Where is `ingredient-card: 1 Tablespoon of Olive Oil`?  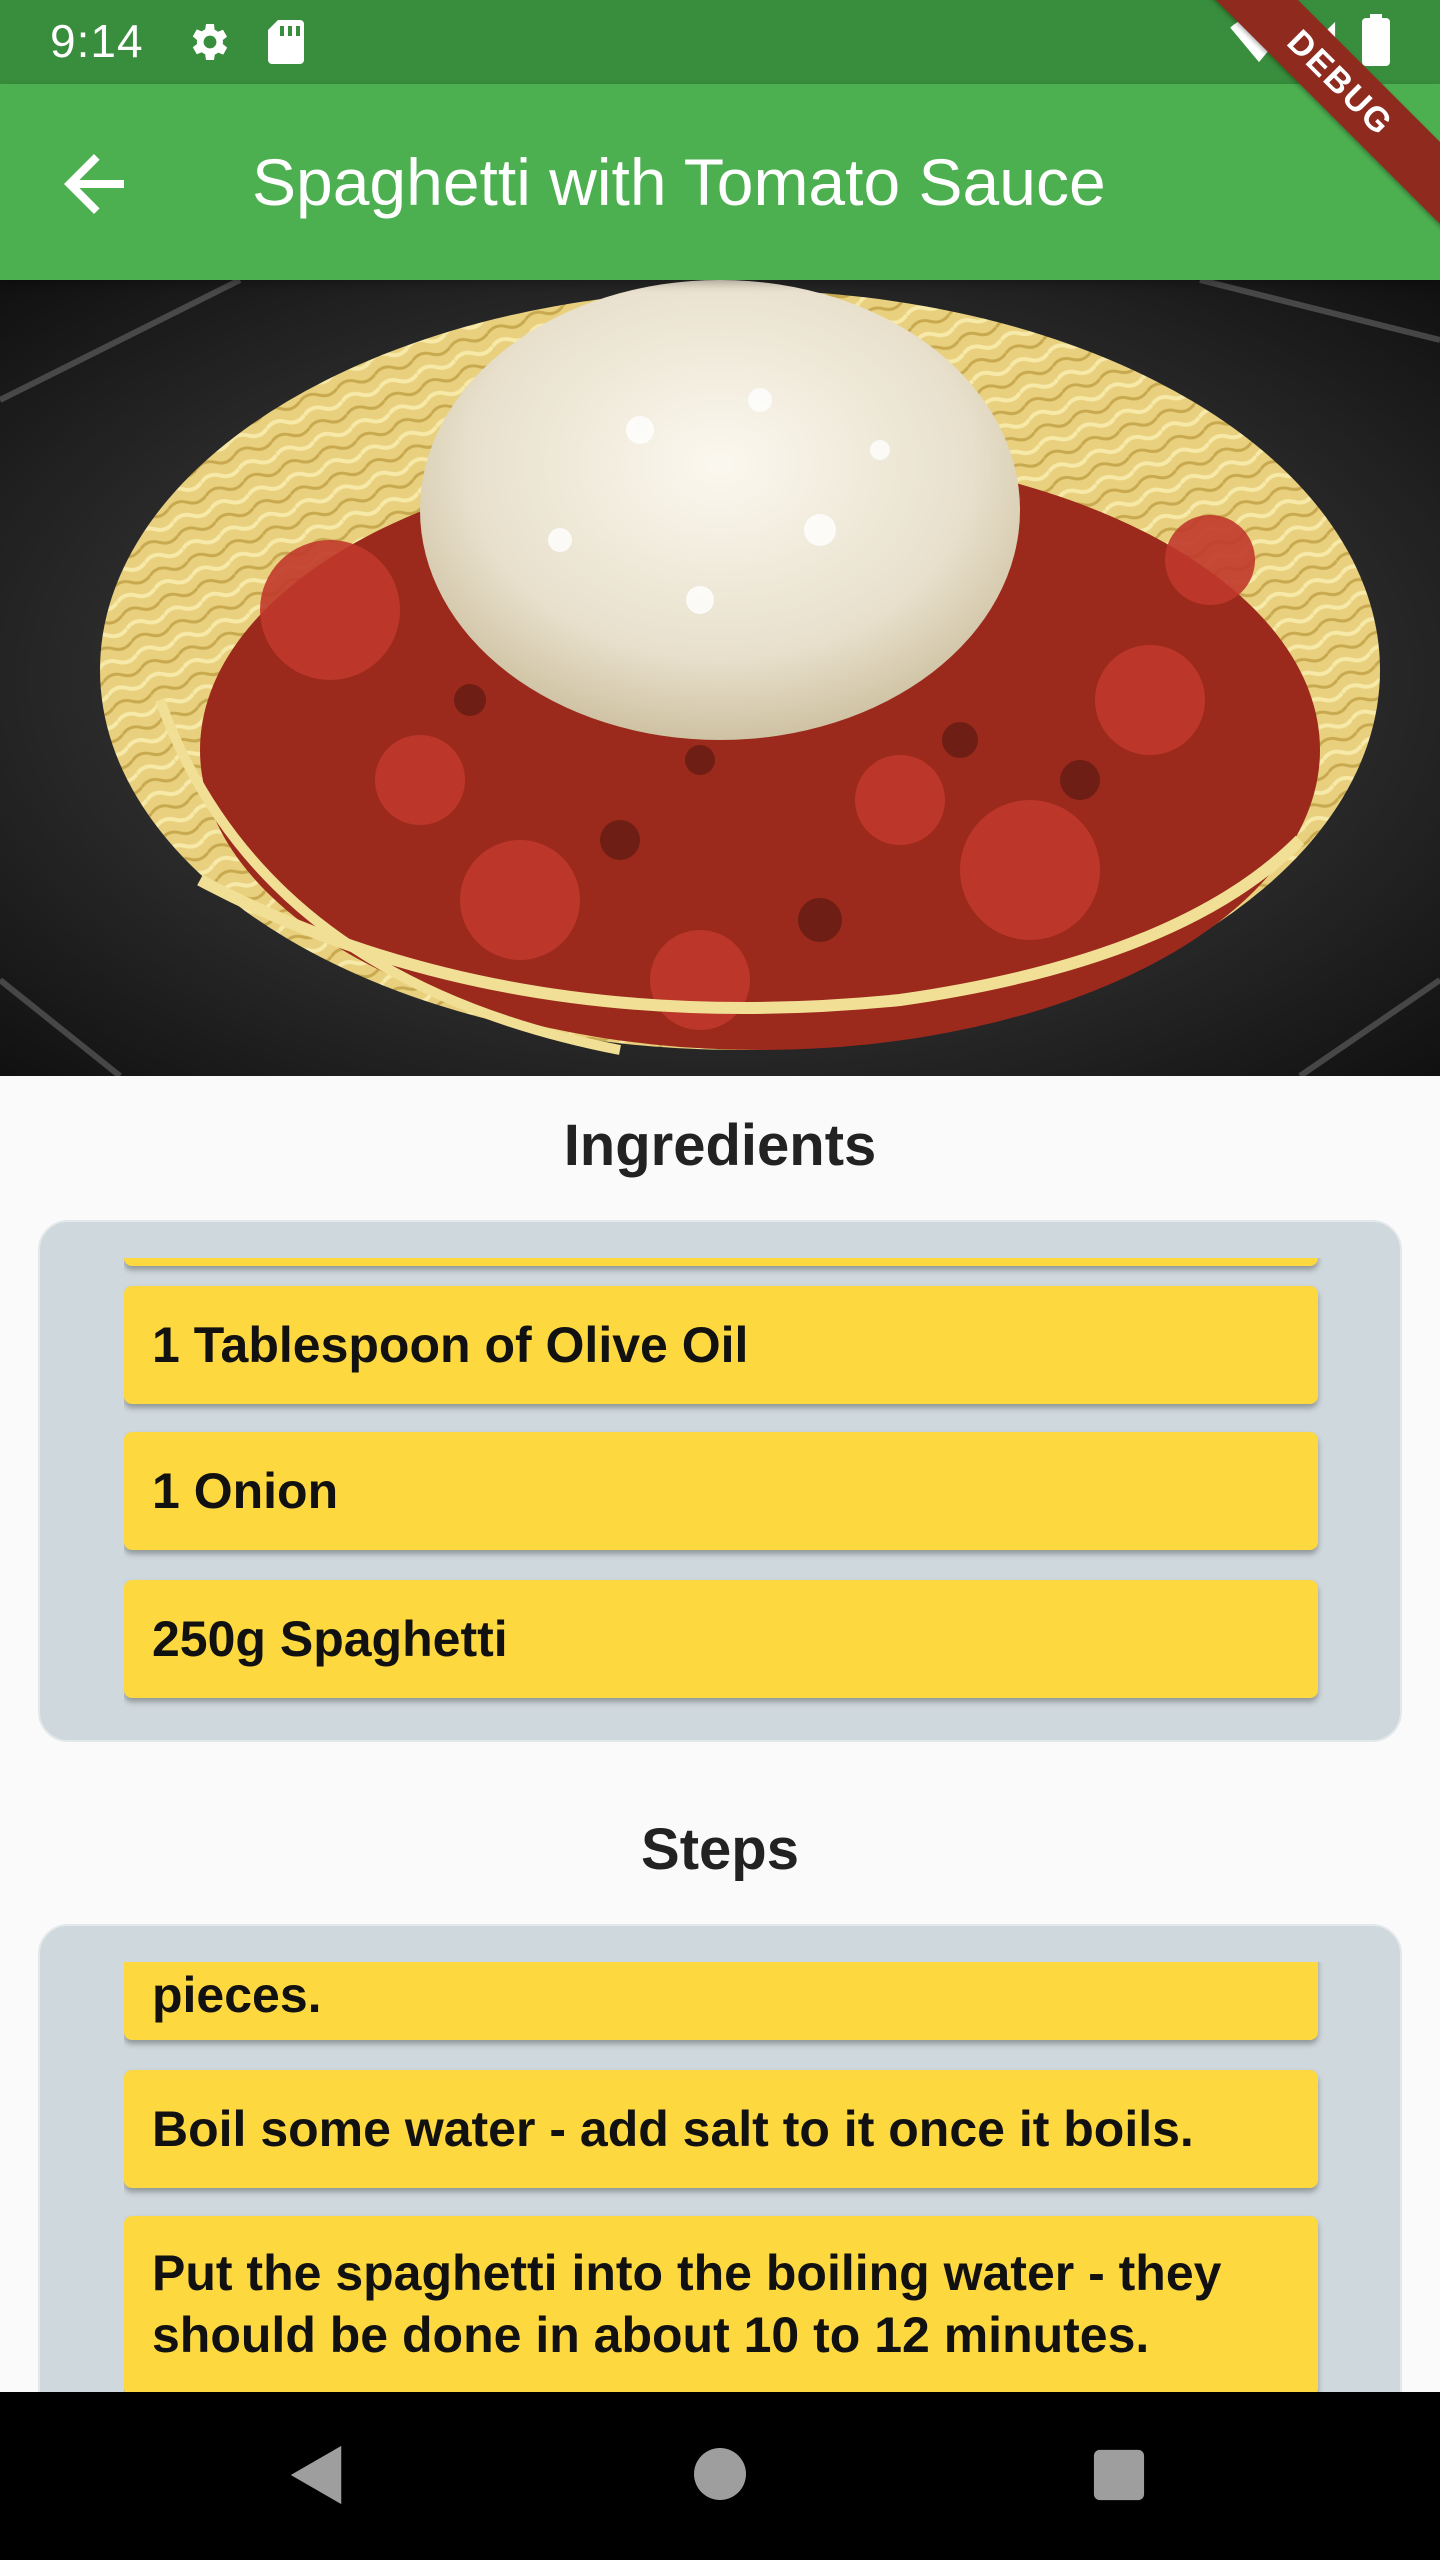
ingredient-card: 1 Tablespoon of Olive Oil is located at coordinates (721, 1345).